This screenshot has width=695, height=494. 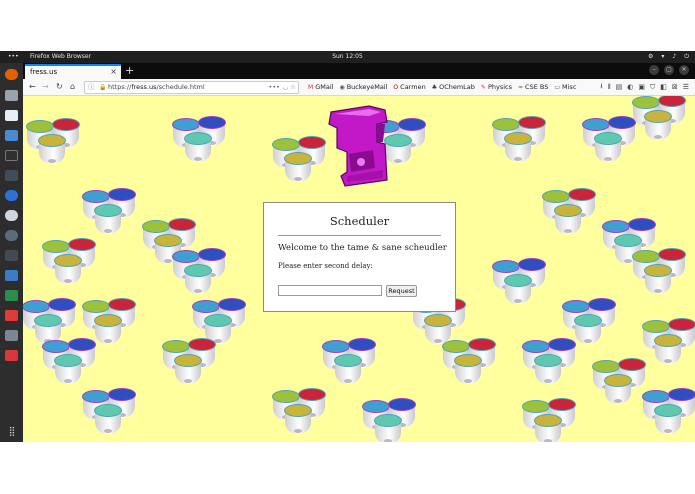 What do you see at coordinates (434, 87) in the screenshot?
I see `bookmark-icon: ♣` at bounding box center [434, 87].